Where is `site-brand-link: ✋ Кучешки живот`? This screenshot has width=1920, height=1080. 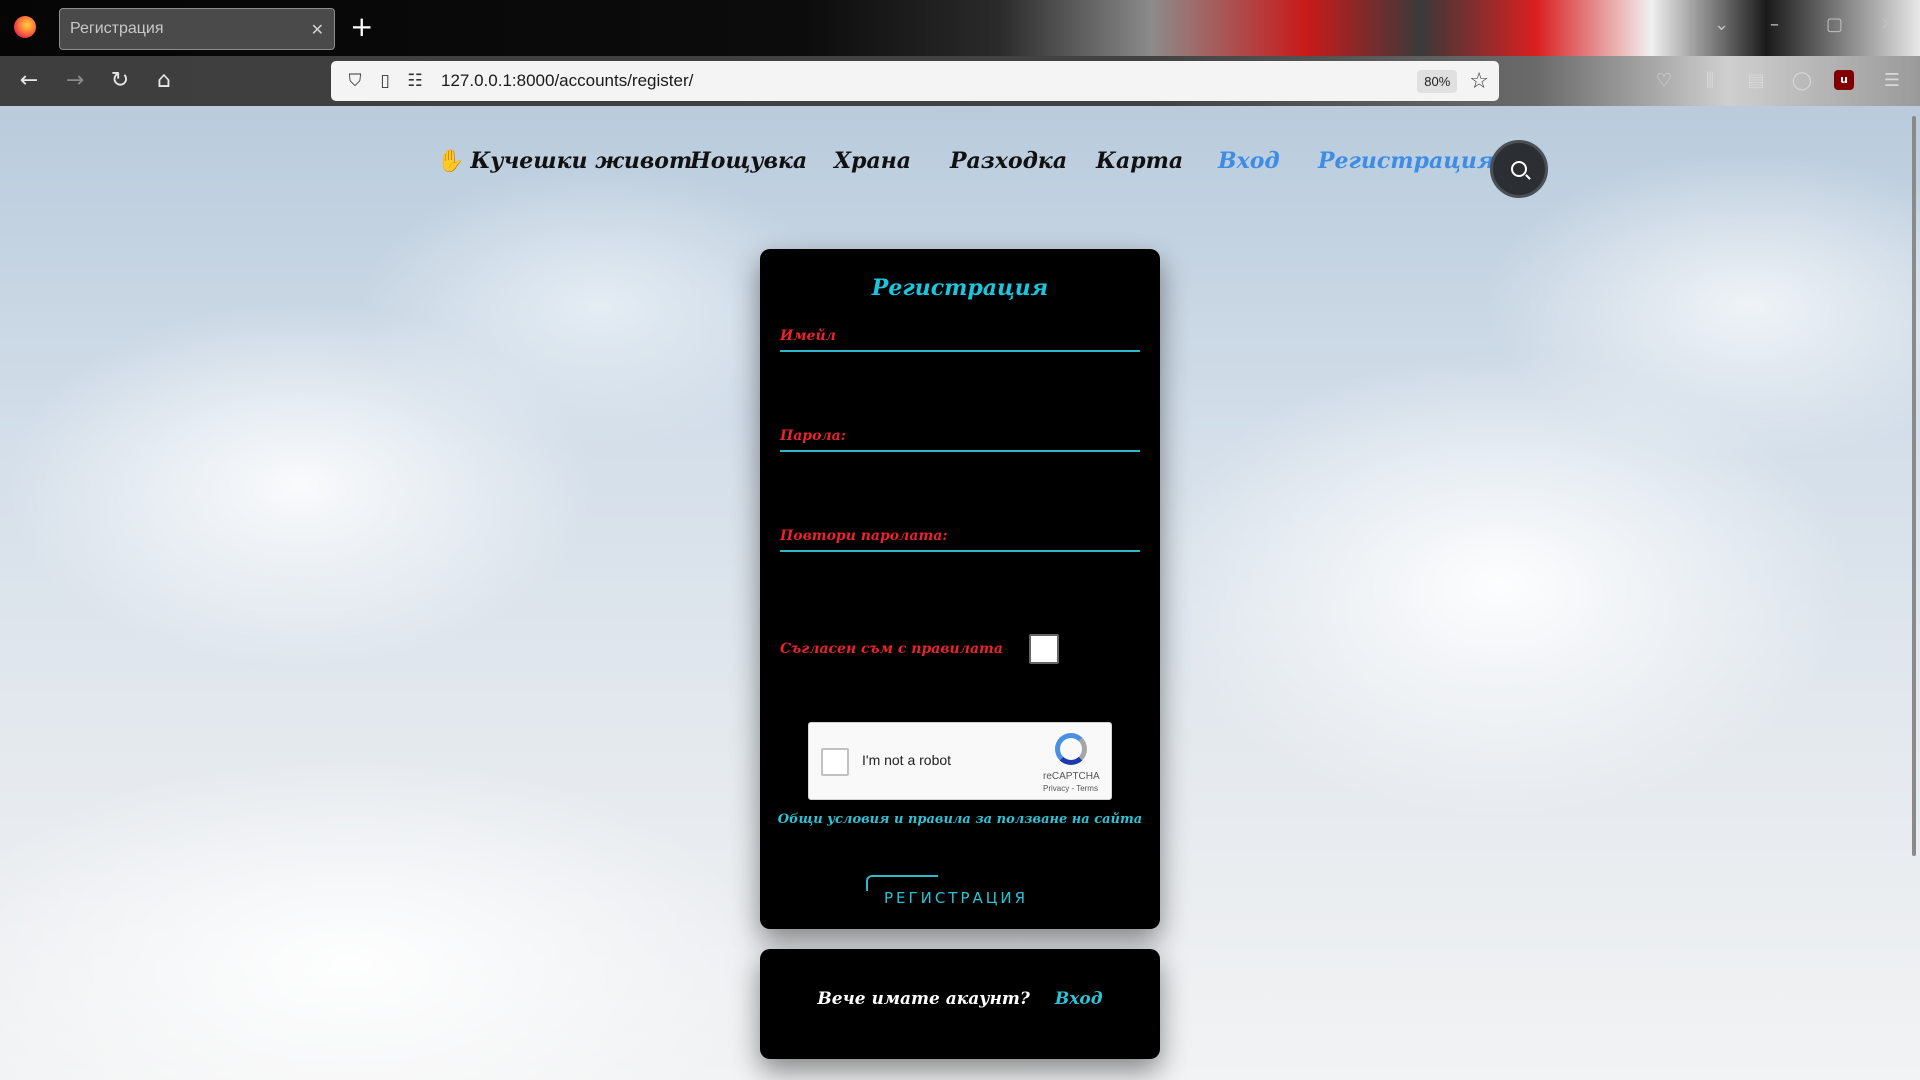
site-brand-link: ✋ Кучешки живот is located at coordinates (564, 161).